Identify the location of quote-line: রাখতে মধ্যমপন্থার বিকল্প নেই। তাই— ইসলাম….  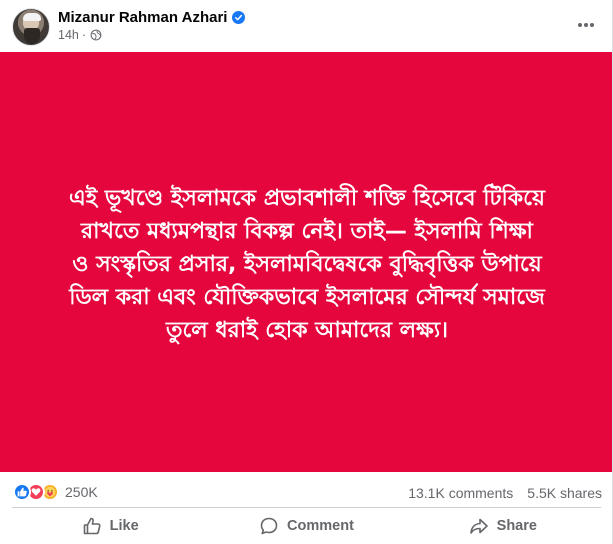
(307, 231).